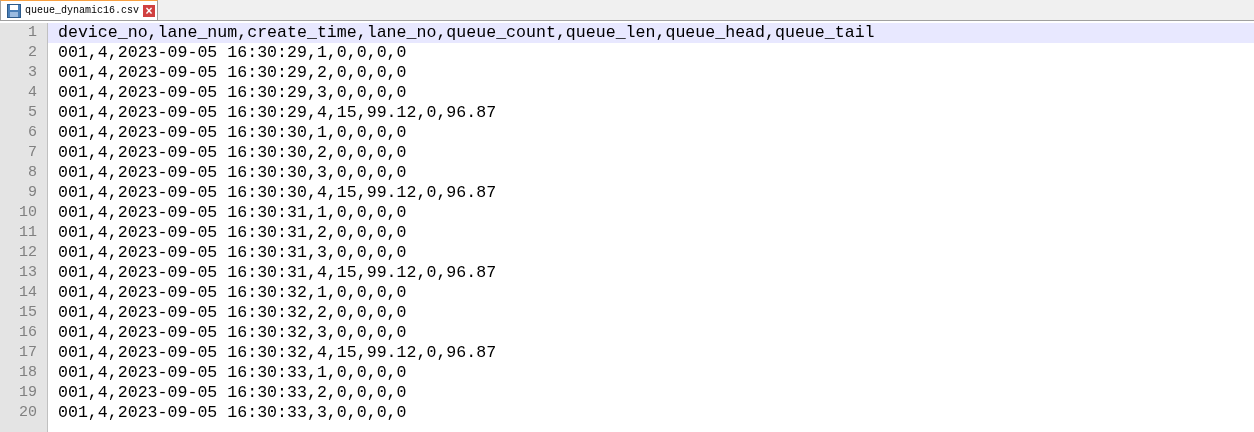 Image resolution: width=1254 pixels, height=432 pixels. What do you see at coordinates (24, 173) in the screenshot?
I see `line-number: 8` at bounding box center [24, 173].